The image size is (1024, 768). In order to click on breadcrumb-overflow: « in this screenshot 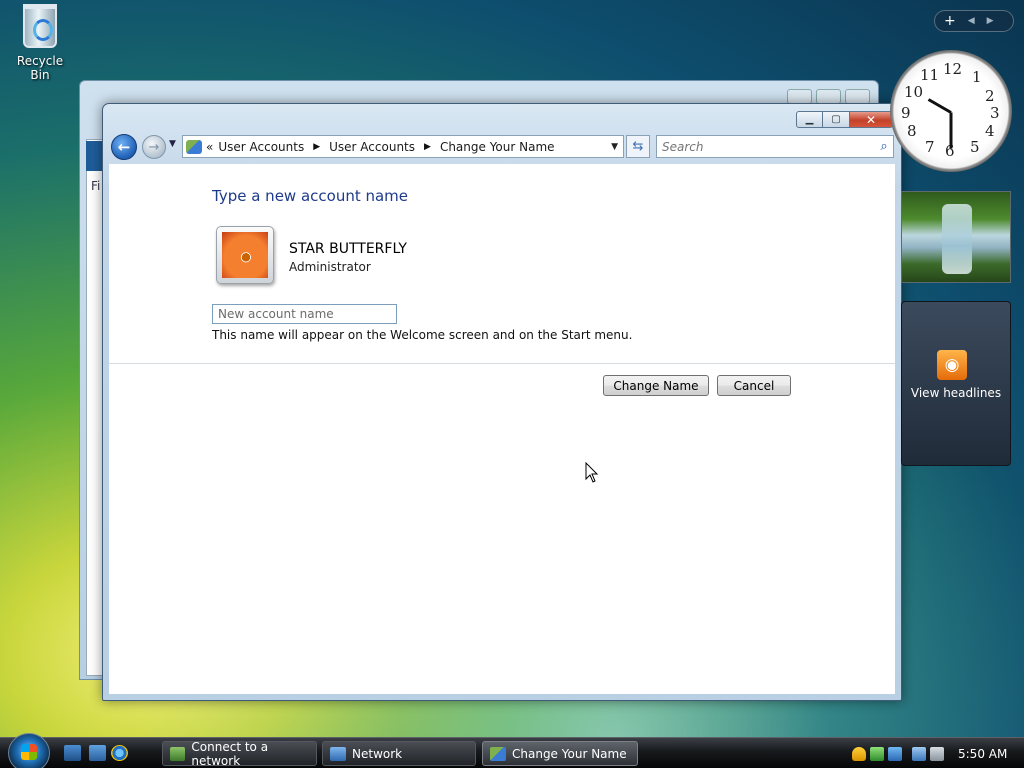, I will do `click(209, 147)`.